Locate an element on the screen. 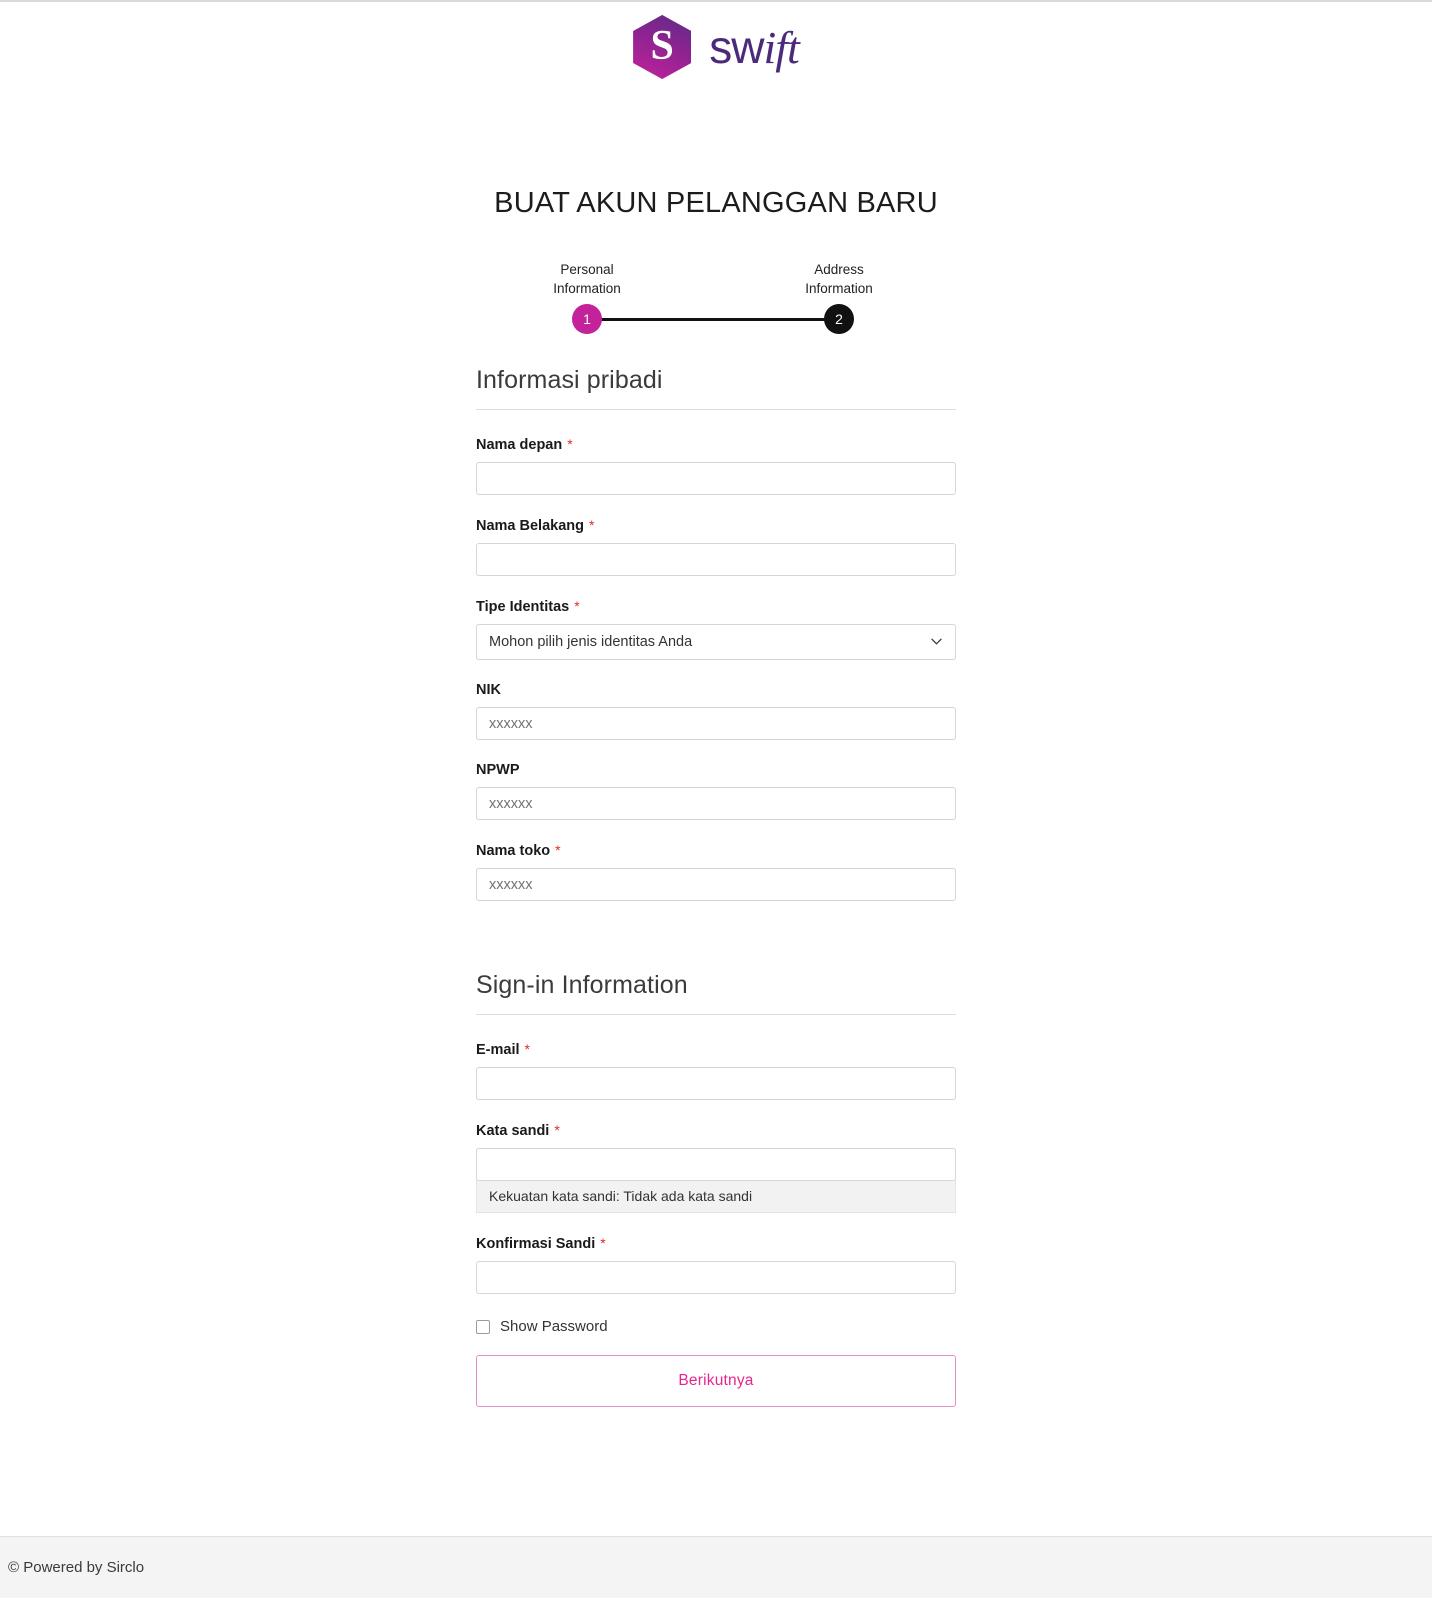 This screenshot has width=1432, height=1600. next-button: Berikutnya is located at coordinates (716, 1381).